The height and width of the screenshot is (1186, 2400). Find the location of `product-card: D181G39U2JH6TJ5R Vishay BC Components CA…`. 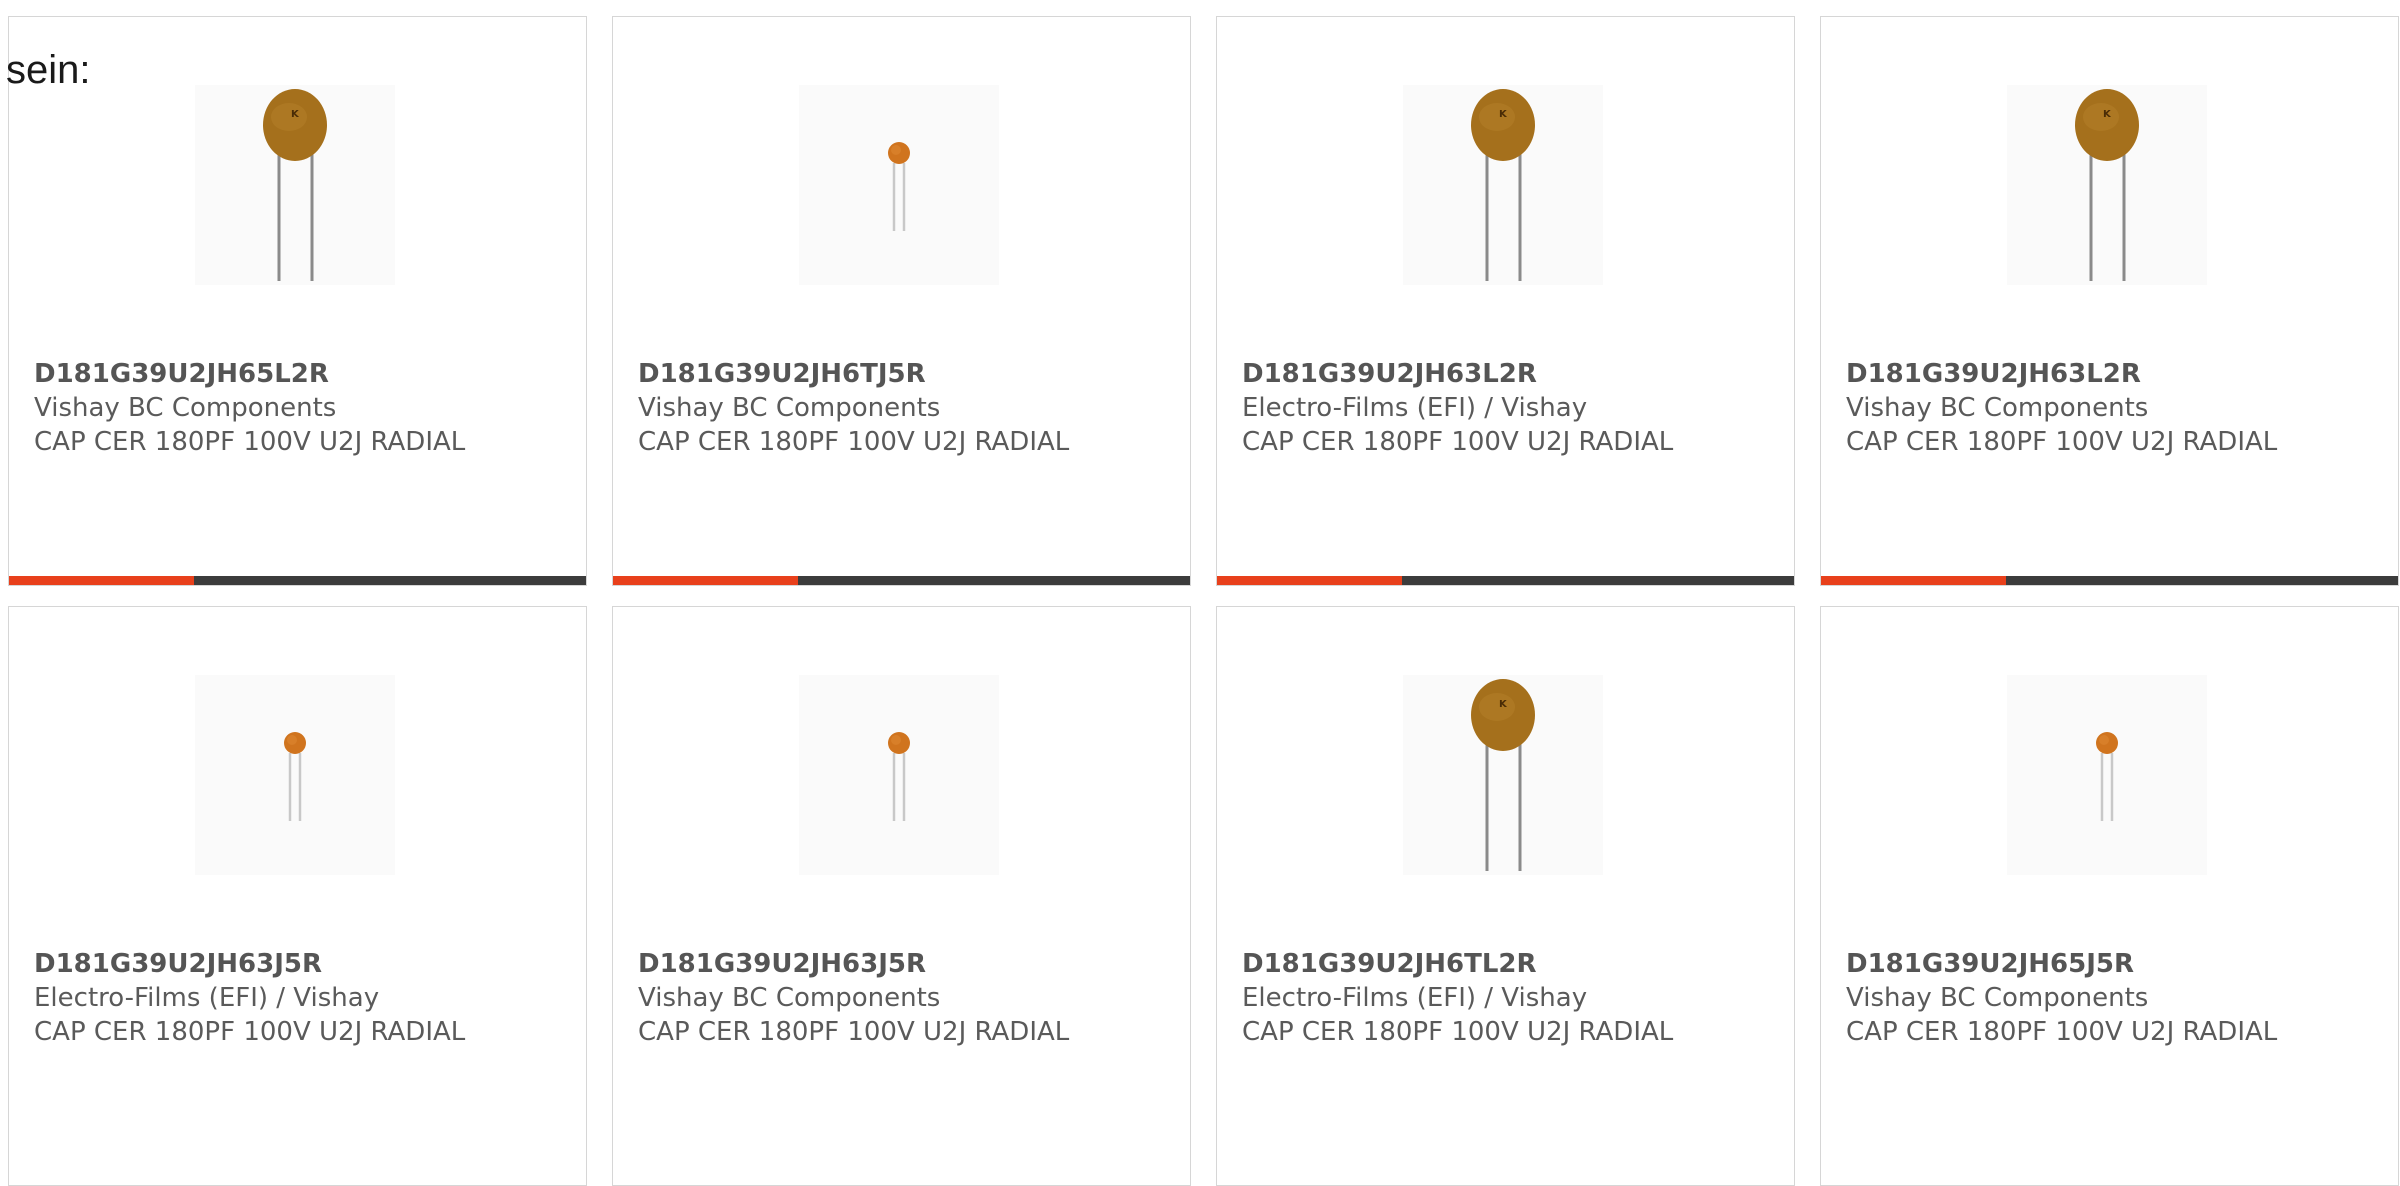

product-card: D181G39U2JH6TJ5R Vishay BC Components CA… is located at coordinates (901, 301).